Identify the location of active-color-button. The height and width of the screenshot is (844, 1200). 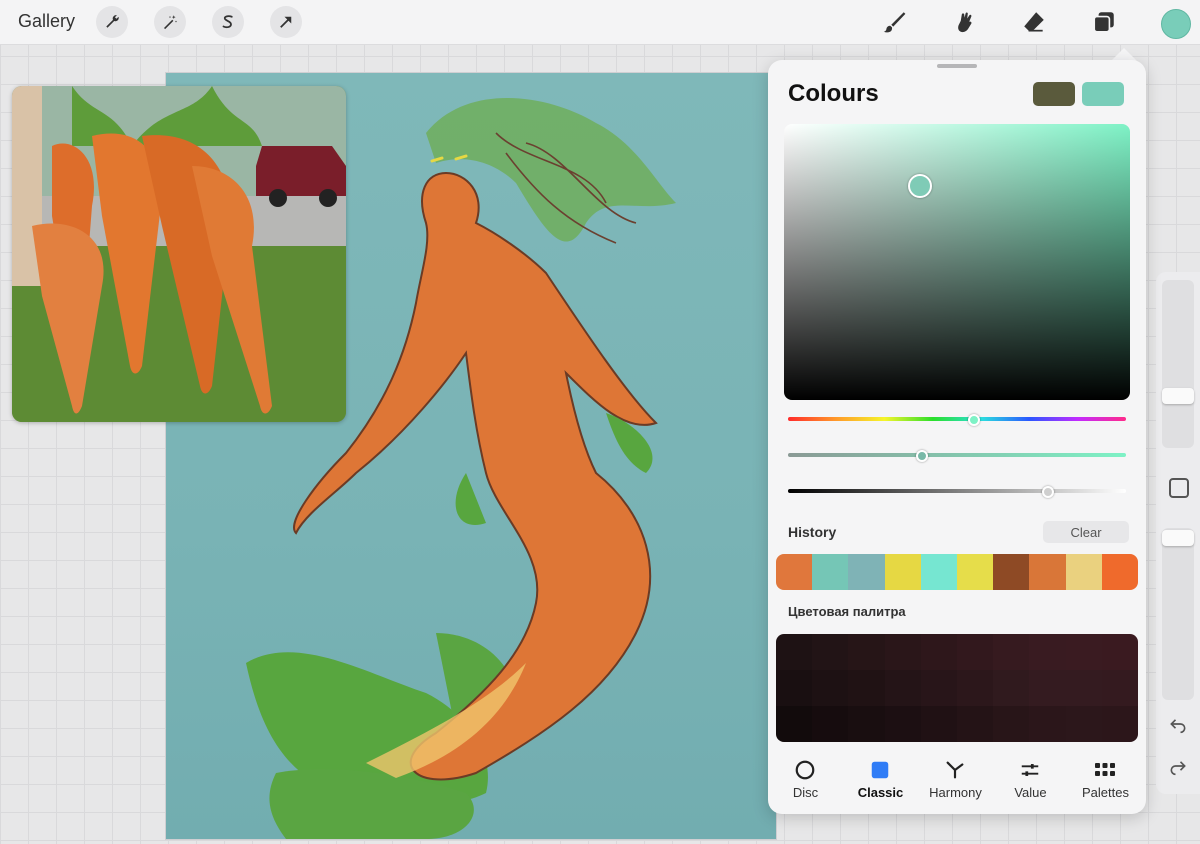
(1176, 24).